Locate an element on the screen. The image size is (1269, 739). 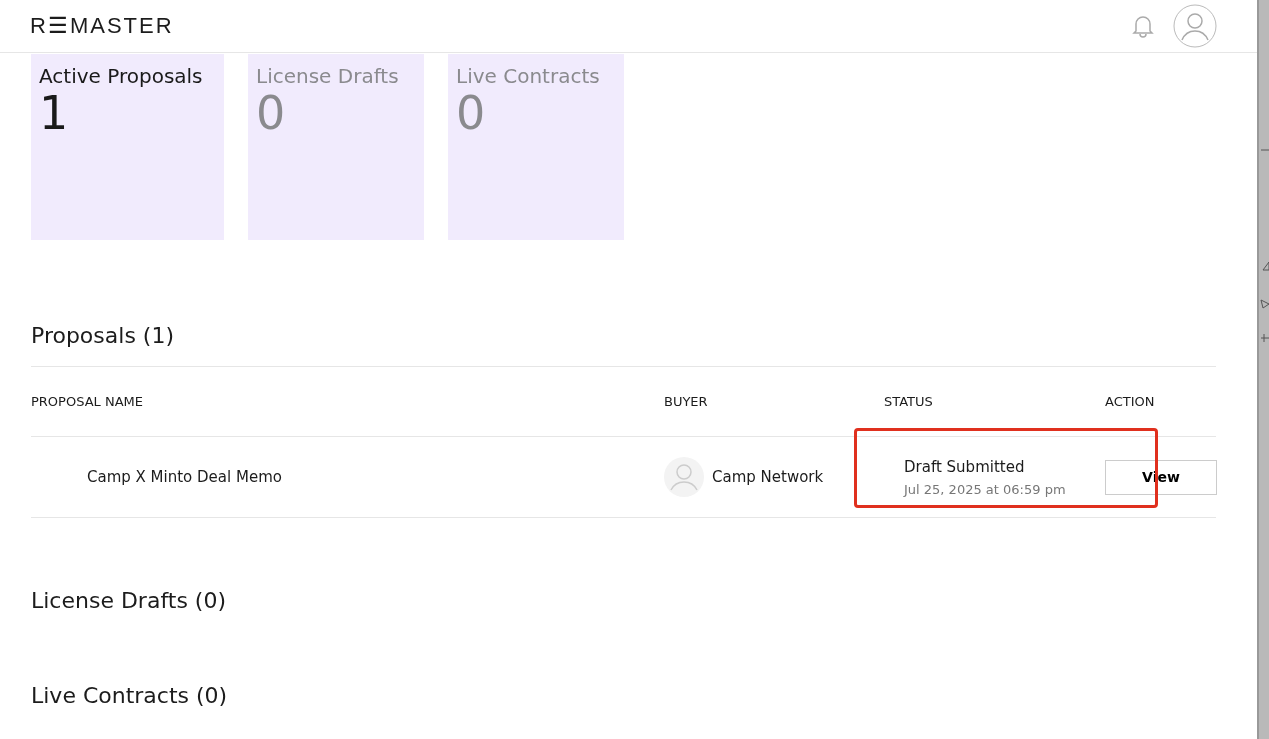
notification-bell-icon is located at coordinates (1143, 26).